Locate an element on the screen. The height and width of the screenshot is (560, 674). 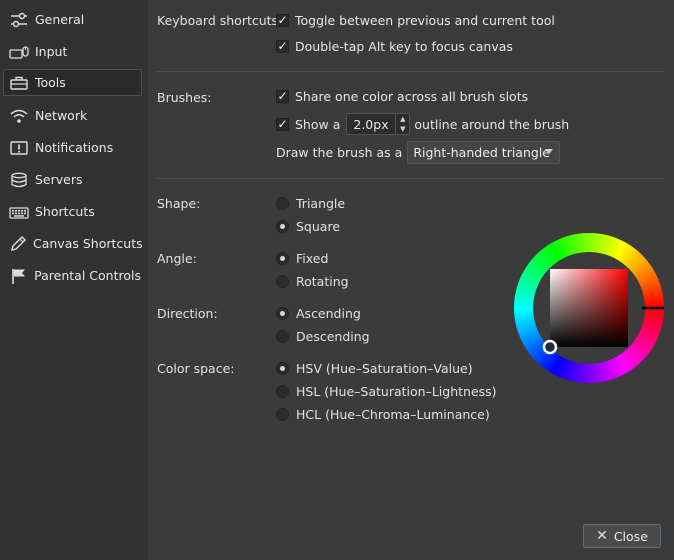
radio-label: HSL (Hue–Saturation–Lightness) is located at coordinates (396, 391).